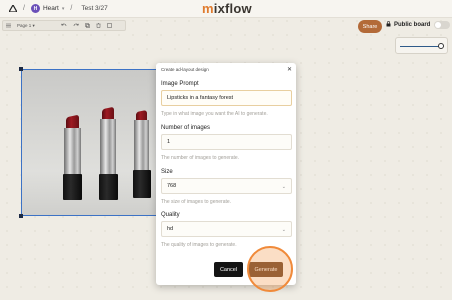 This screenshot has width=452, height=300. I want to click on close-icon: ✕, so click(289, 69).